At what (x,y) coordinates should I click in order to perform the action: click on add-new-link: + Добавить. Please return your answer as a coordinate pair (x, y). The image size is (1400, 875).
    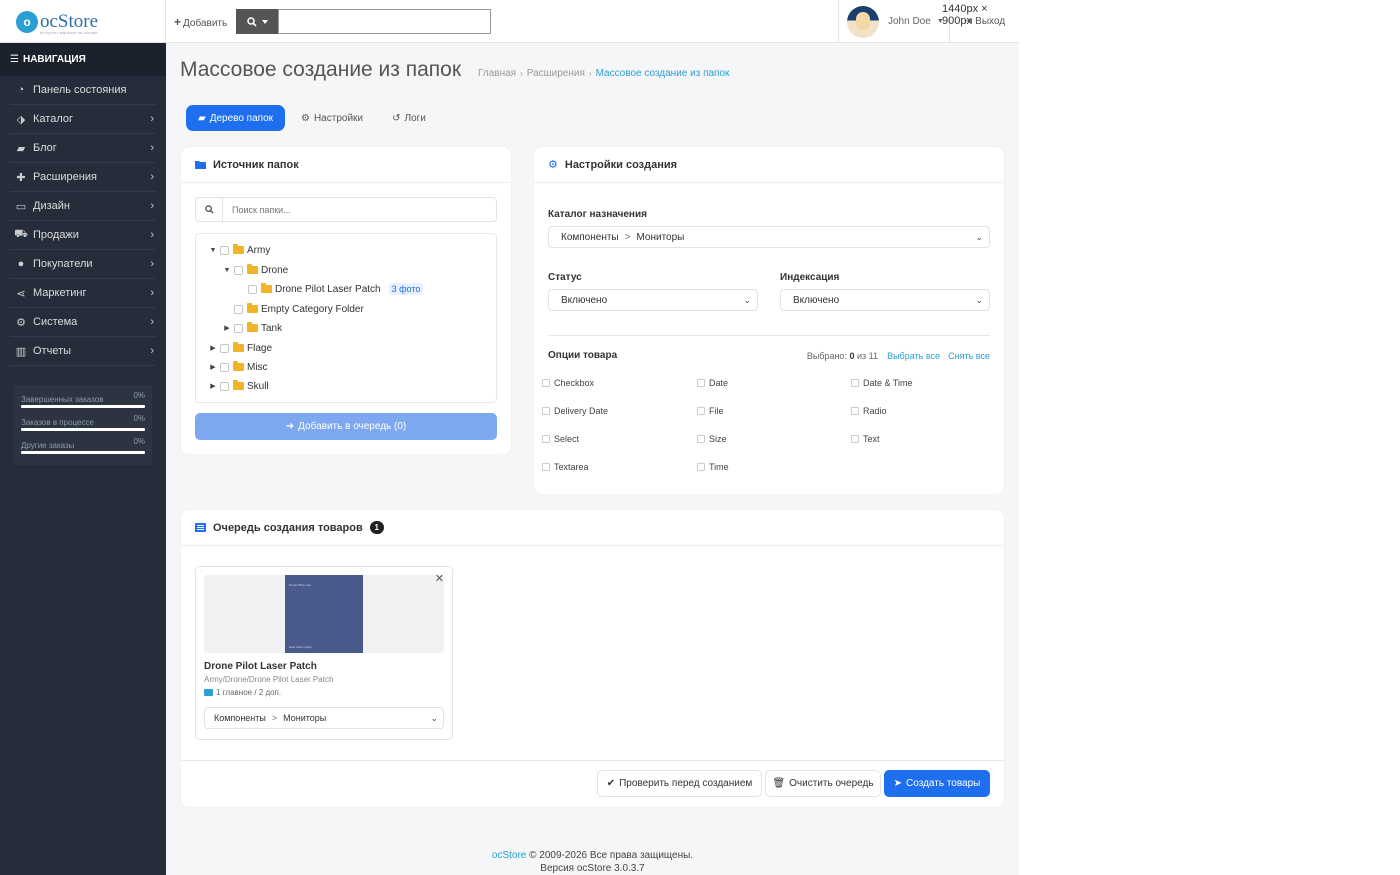
    Looking at the image, I should click on (200, 22).